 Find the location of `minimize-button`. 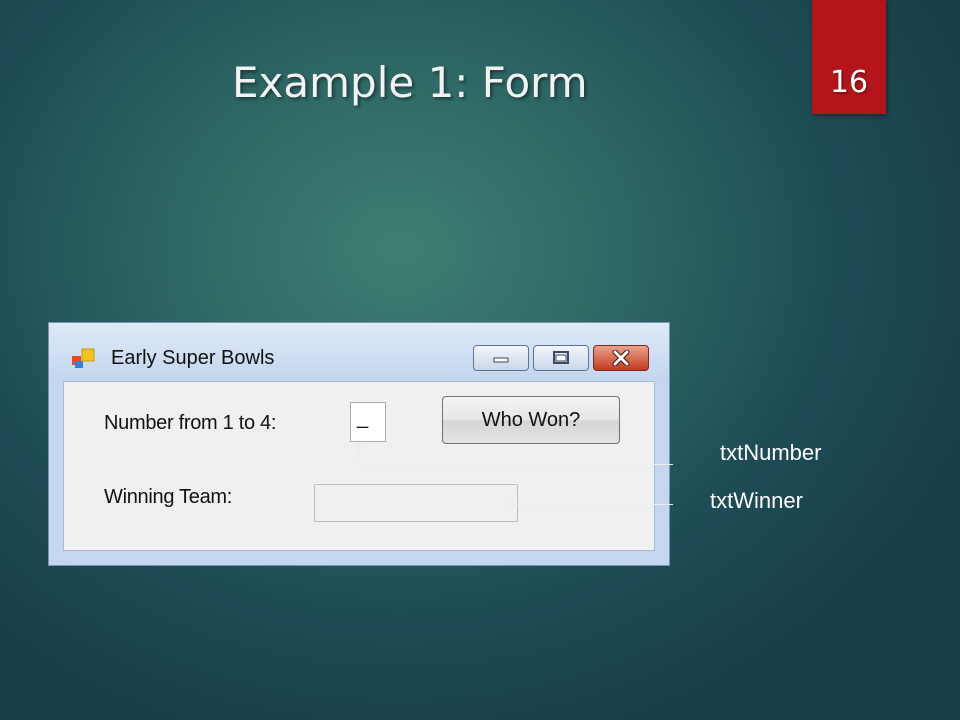

minimize-button is located at coordinates (501, 358).